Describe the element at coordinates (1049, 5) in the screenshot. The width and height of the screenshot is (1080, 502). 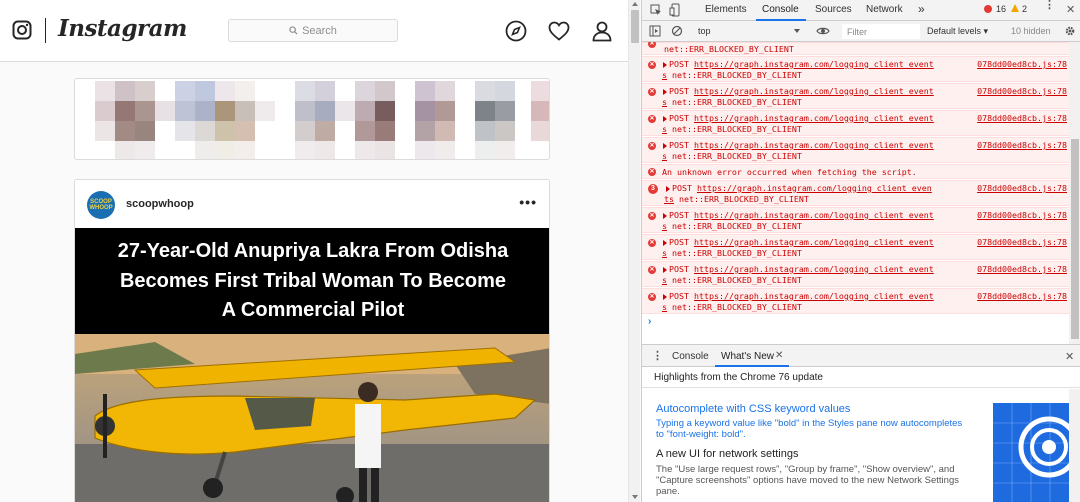
I see `customize-menu-icon: ⋮` at that location.